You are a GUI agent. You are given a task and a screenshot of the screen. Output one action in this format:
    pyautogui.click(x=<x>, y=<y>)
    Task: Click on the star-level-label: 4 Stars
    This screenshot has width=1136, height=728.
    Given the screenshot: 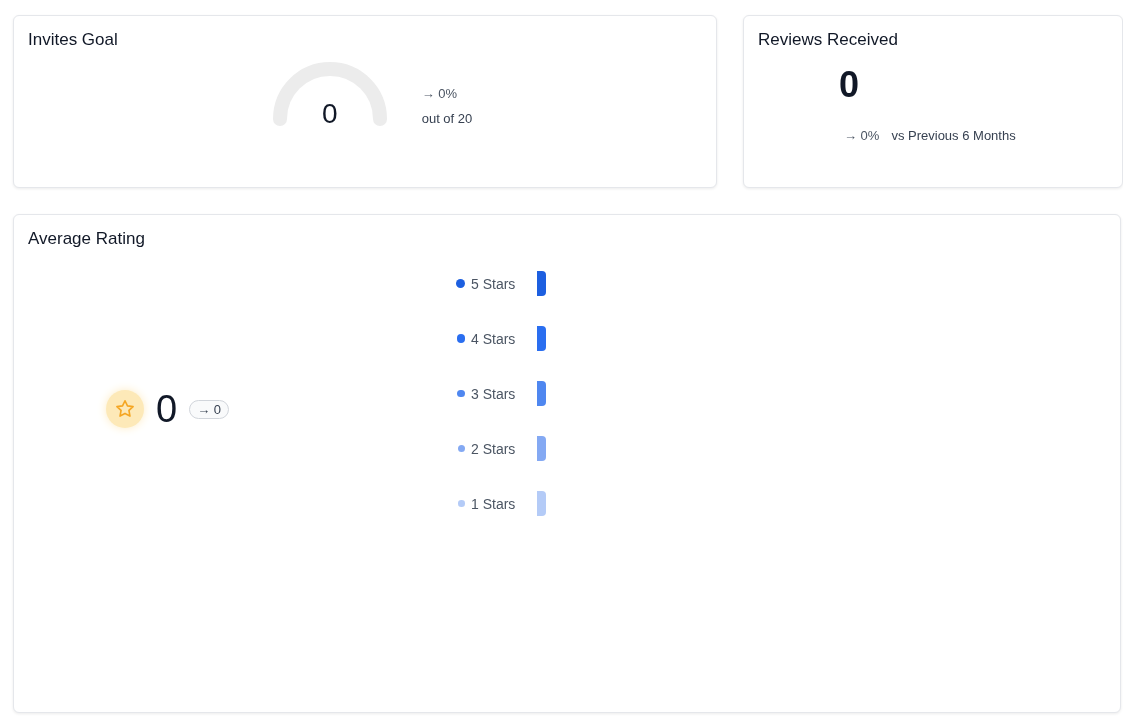 What is the action you would take?
    pyautogui.click(x=494, y=338)
    